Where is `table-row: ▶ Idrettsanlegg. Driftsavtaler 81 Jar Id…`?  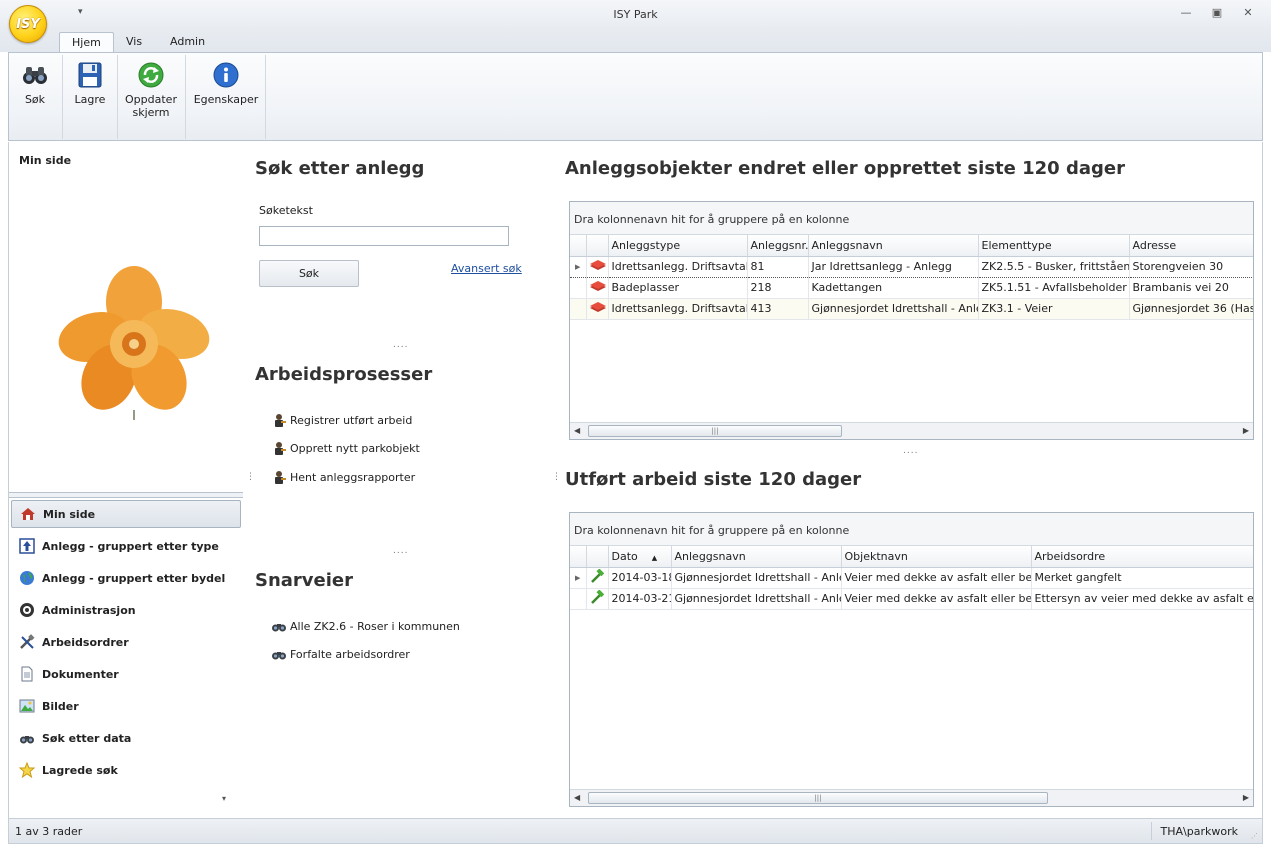
table-row: ▶ Idrettsanlegg. Driftsavtaler 81 Jar Id… is located at coordinates (911, 266).